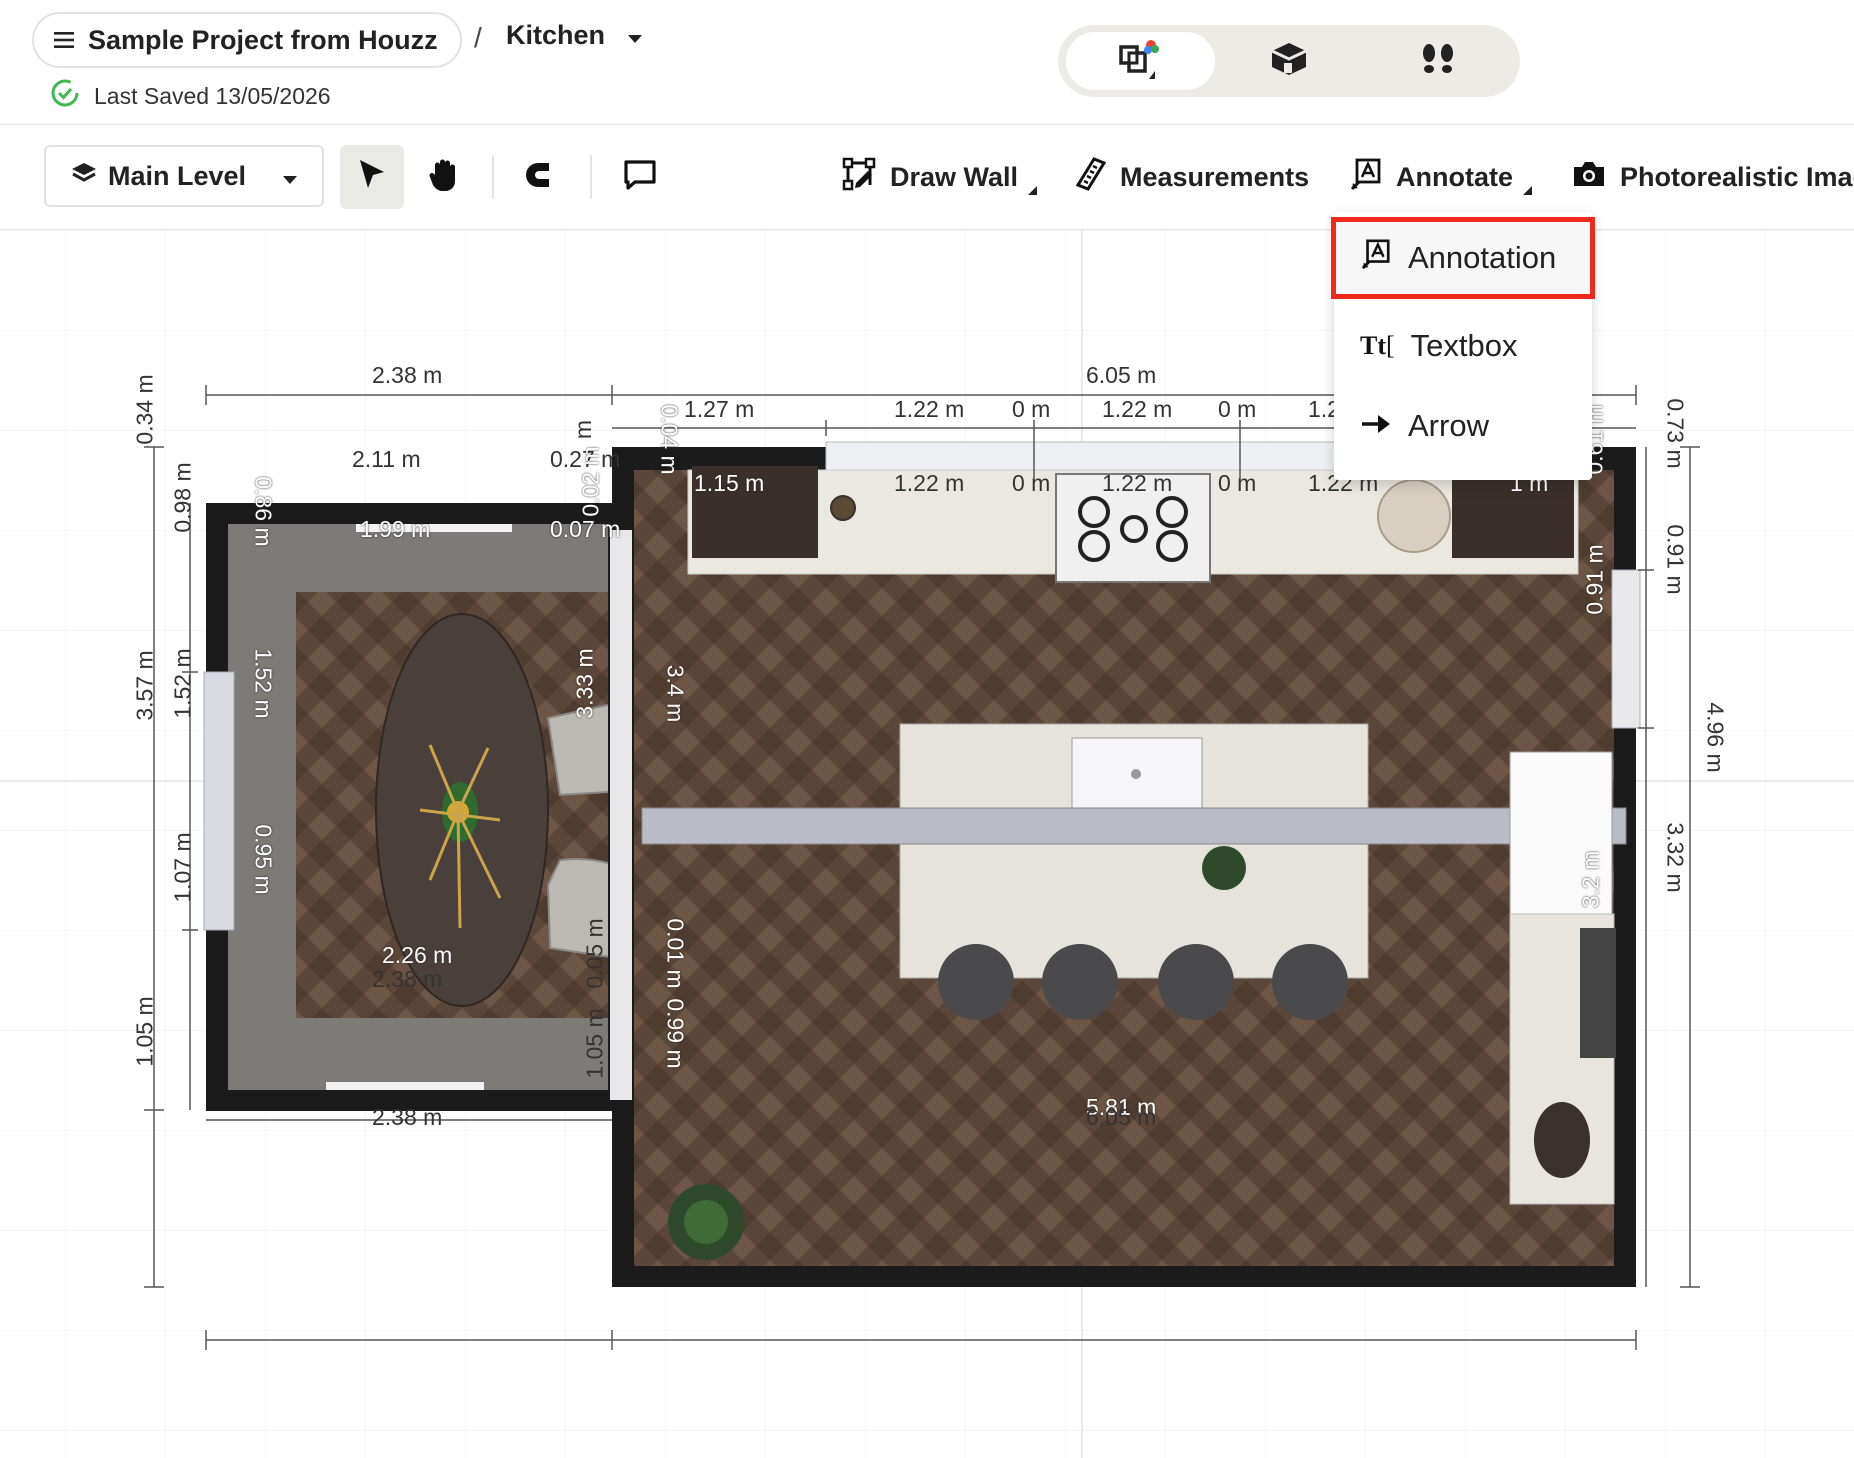 The height and width of the screenshot is (1458, 1854). I want to click on cursor-arrow-icon, so click(372, 177).